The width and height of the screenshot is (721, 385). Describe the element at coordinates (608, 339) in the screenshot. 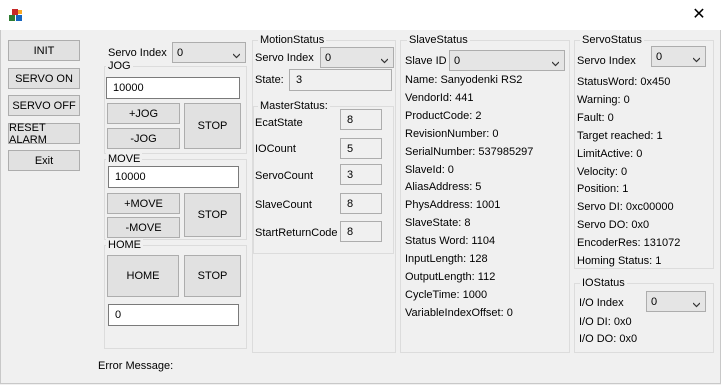

I see `io-do-value: I/O DO: 0x0` at that location.